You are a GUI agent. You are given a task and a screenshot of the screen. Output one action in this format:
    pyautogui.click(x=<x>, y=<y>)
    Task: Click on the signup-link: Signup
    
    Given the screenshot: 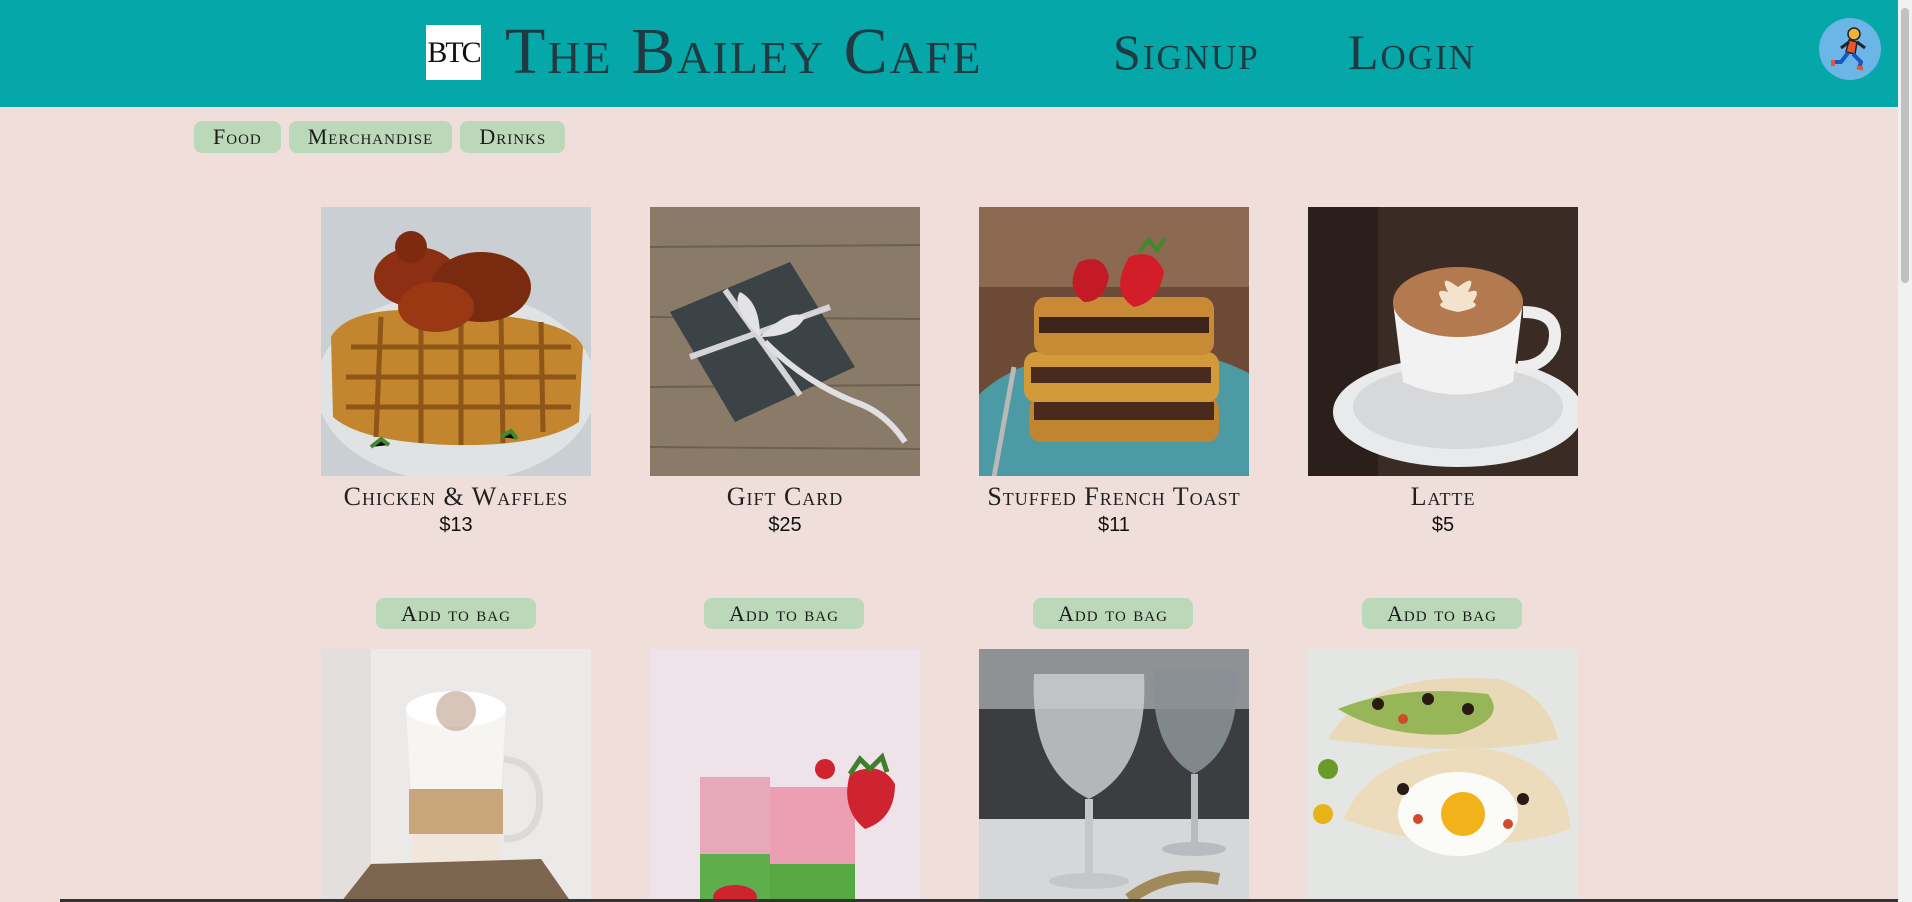 What is the action you would take?
    pyautogui.click(x=1186, y=52)
    